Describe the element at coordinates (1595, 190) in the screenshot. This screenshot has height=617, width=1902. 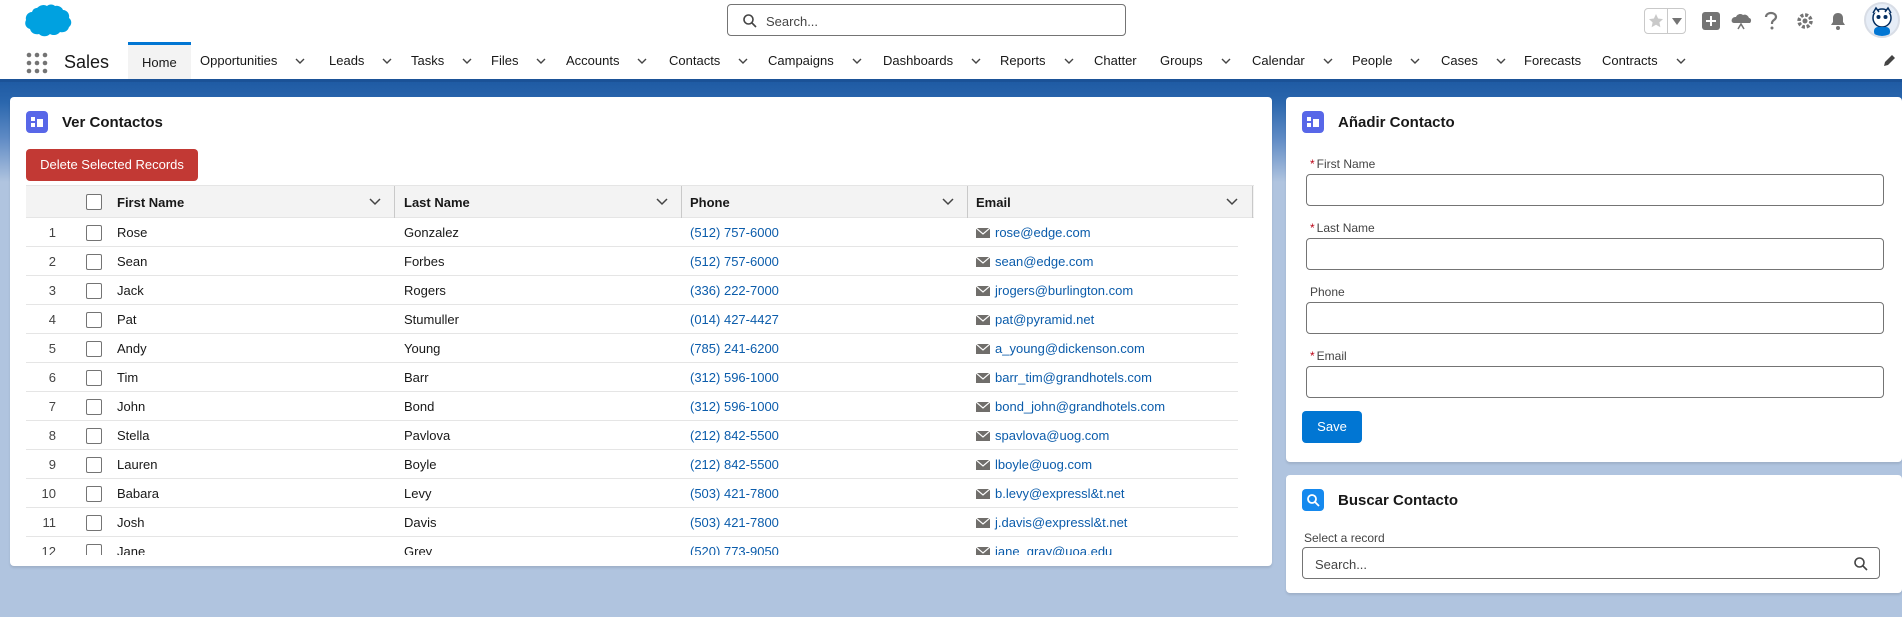
I see `first-name-field` at that location.